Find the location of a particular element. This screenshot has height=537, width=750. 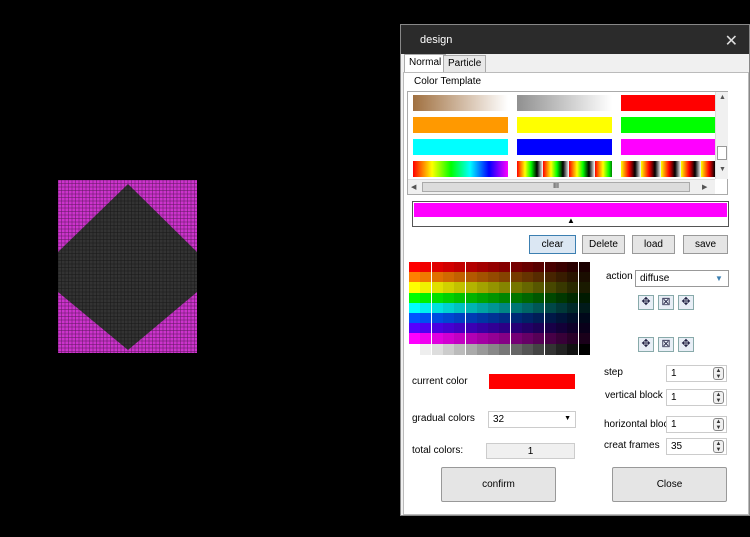

gradual-colors-select: 32 ▼ is located at coordinates (532, 419).